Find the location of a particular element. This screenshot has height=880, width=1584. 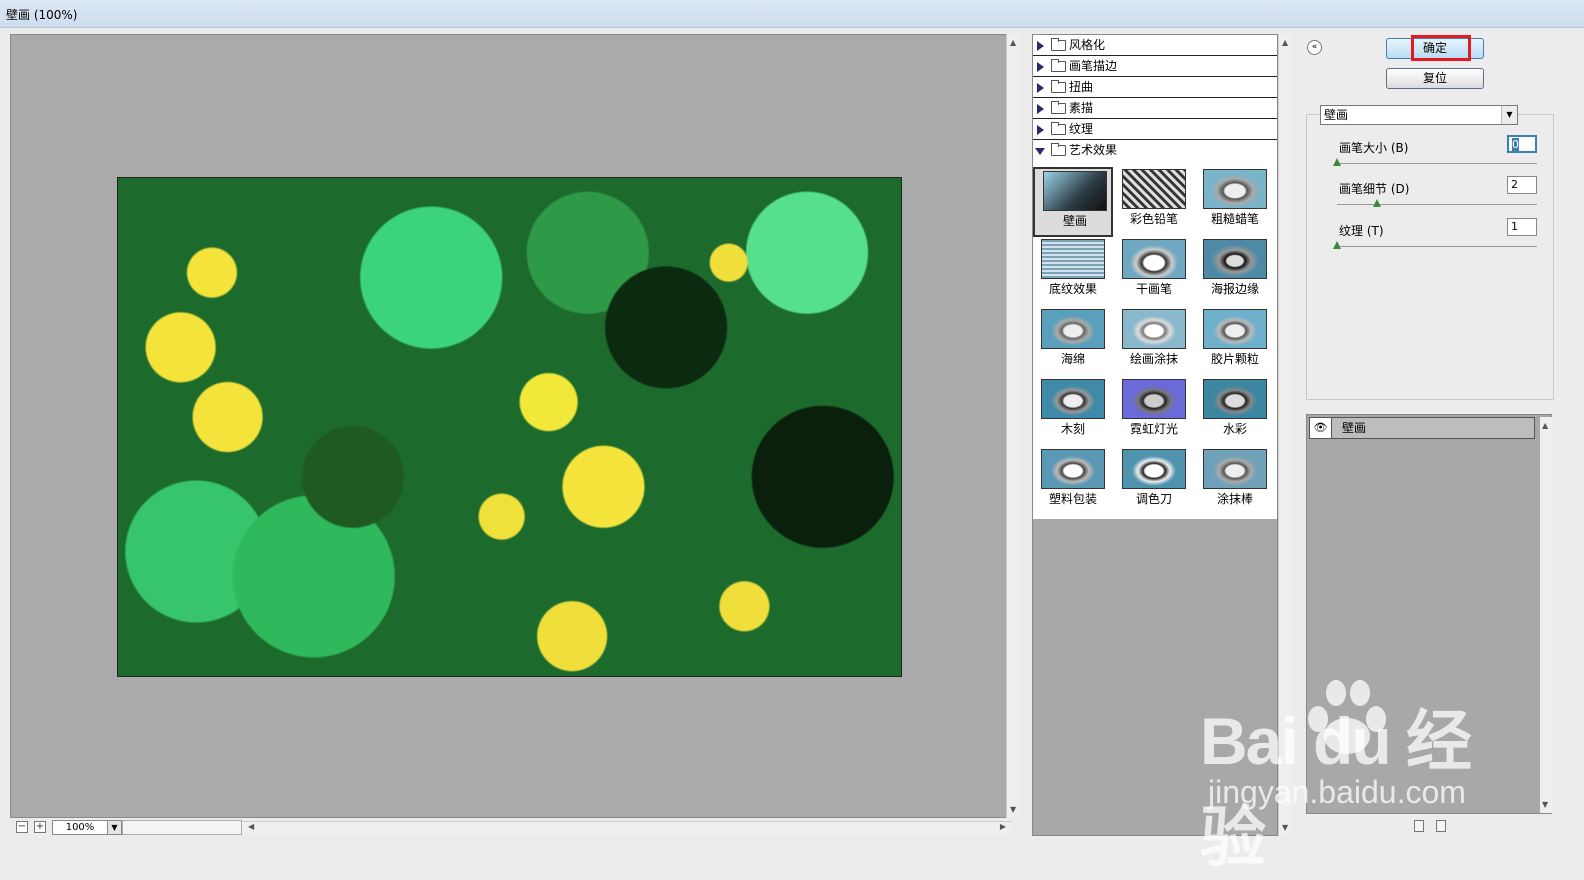

filter-label: 塑料包装 is located at coordinates (1072, 499).